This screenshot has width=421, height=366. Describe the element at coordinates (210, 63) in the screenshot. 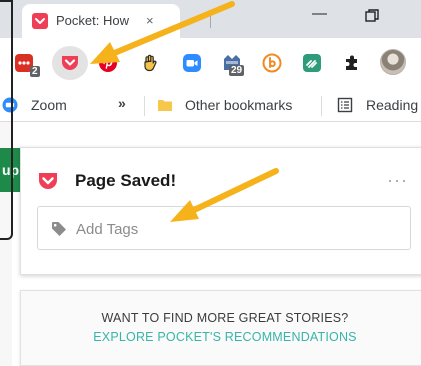

I see `browser-toolbar: 2 29` at that location.